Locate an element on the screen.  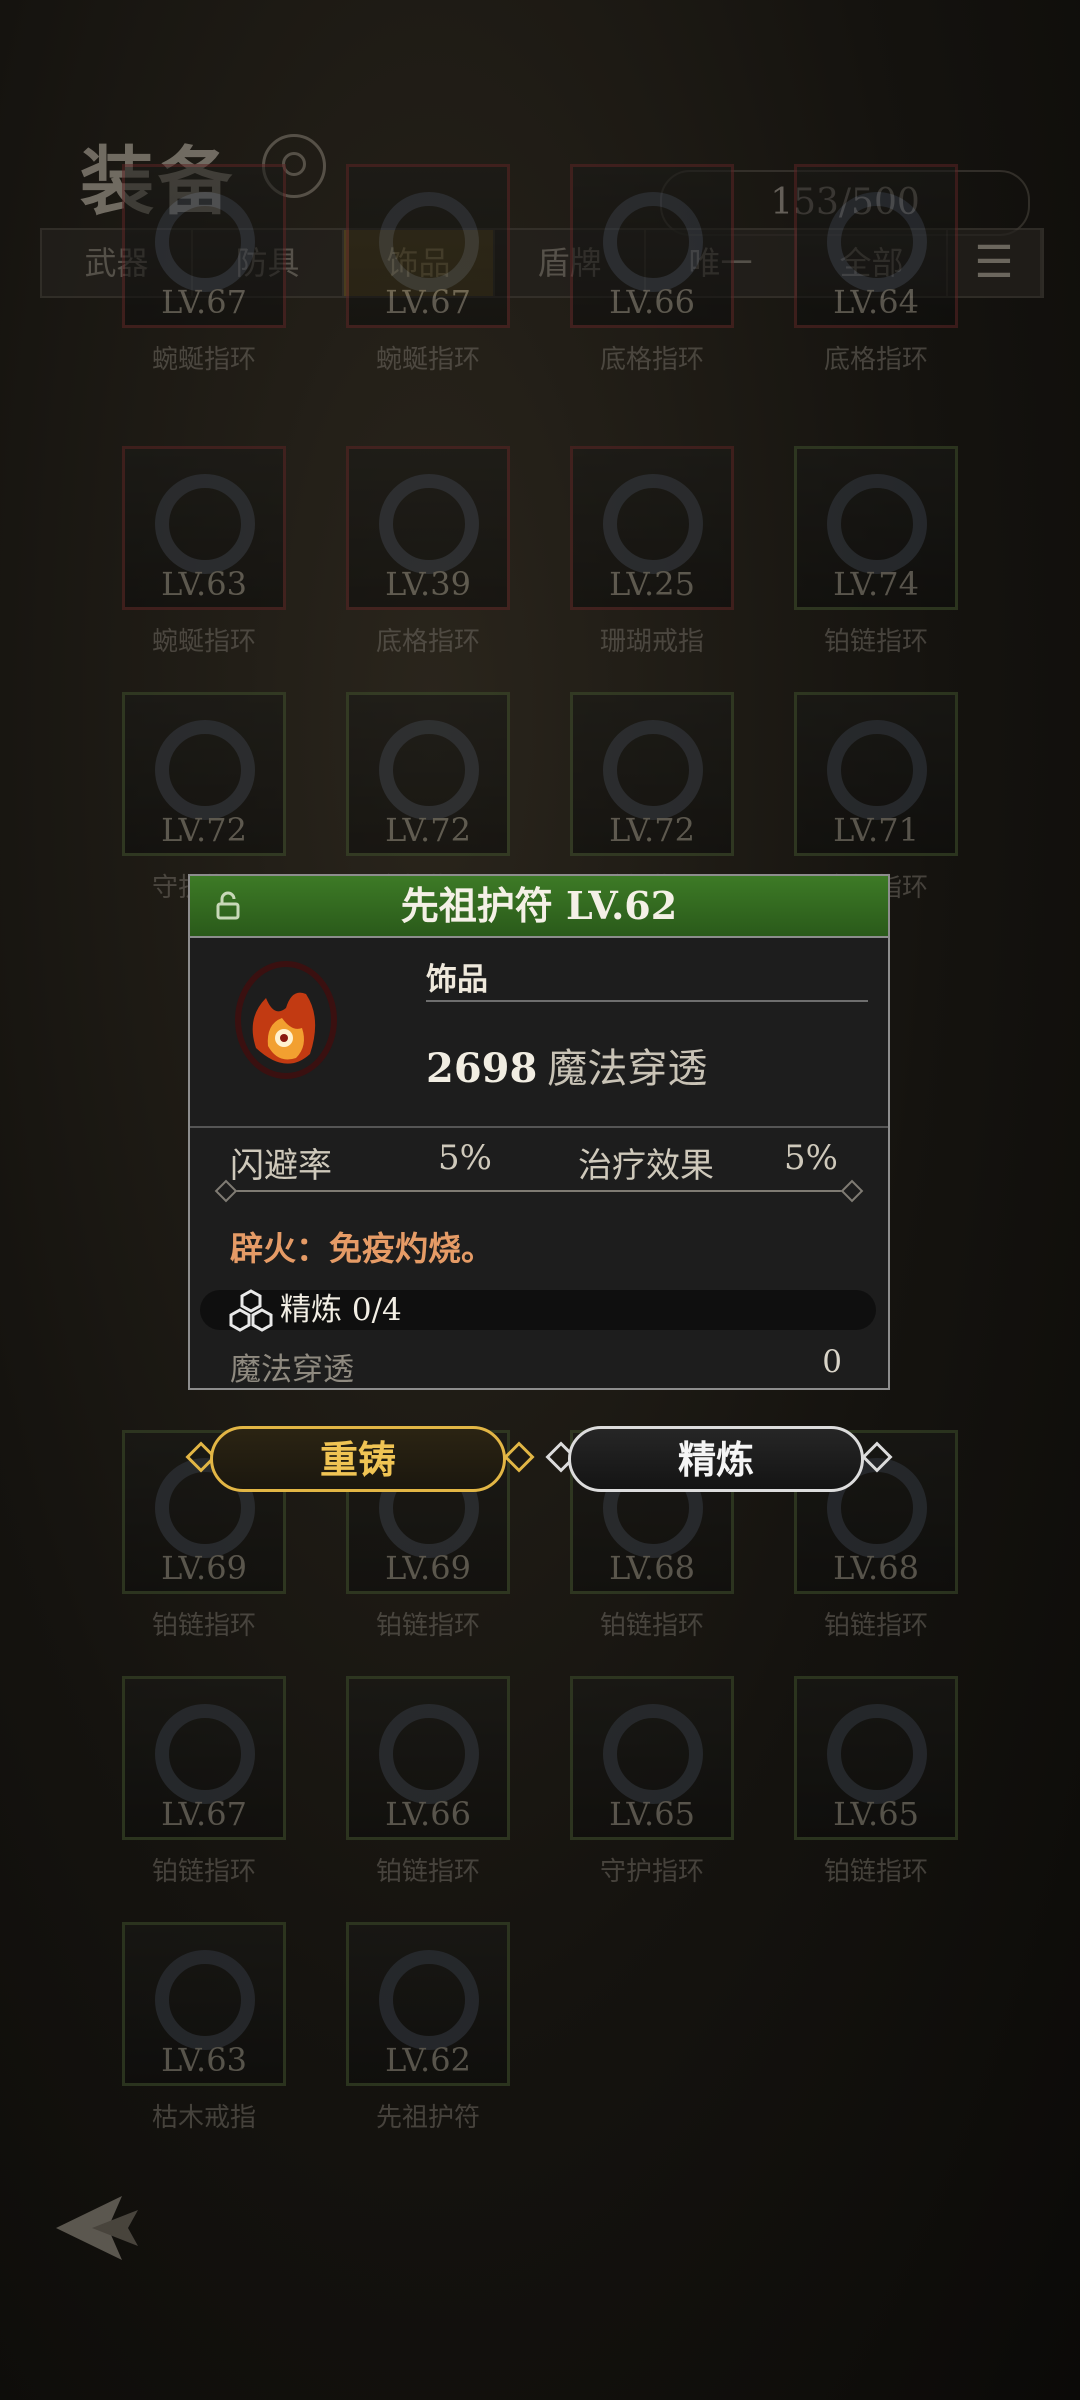
refine-progress: 精炼 0/4 is located at coordinates (341, 1310).